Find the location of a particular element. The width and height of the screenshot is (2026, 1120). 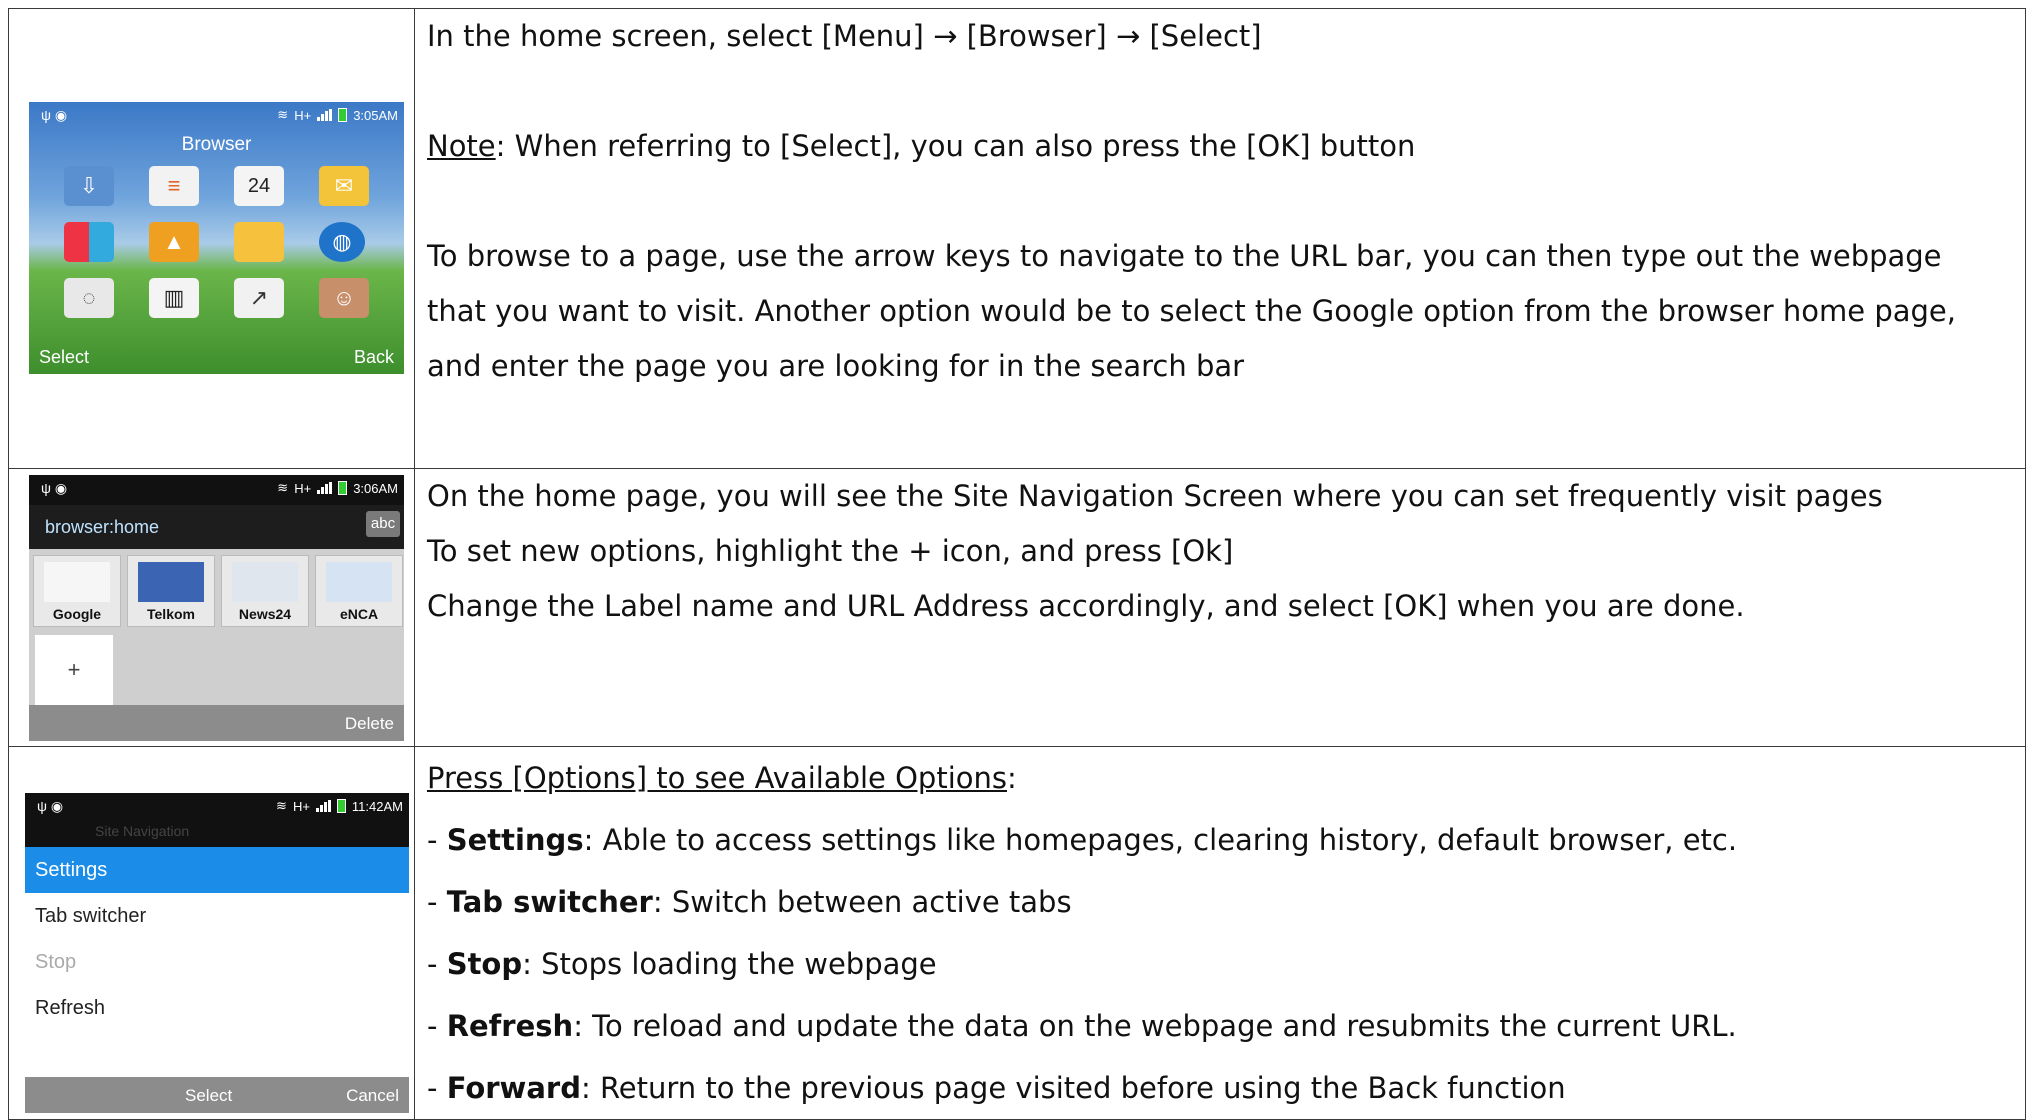

fm-radio-app-icon: ◌ is located at coordinates (89, 298).